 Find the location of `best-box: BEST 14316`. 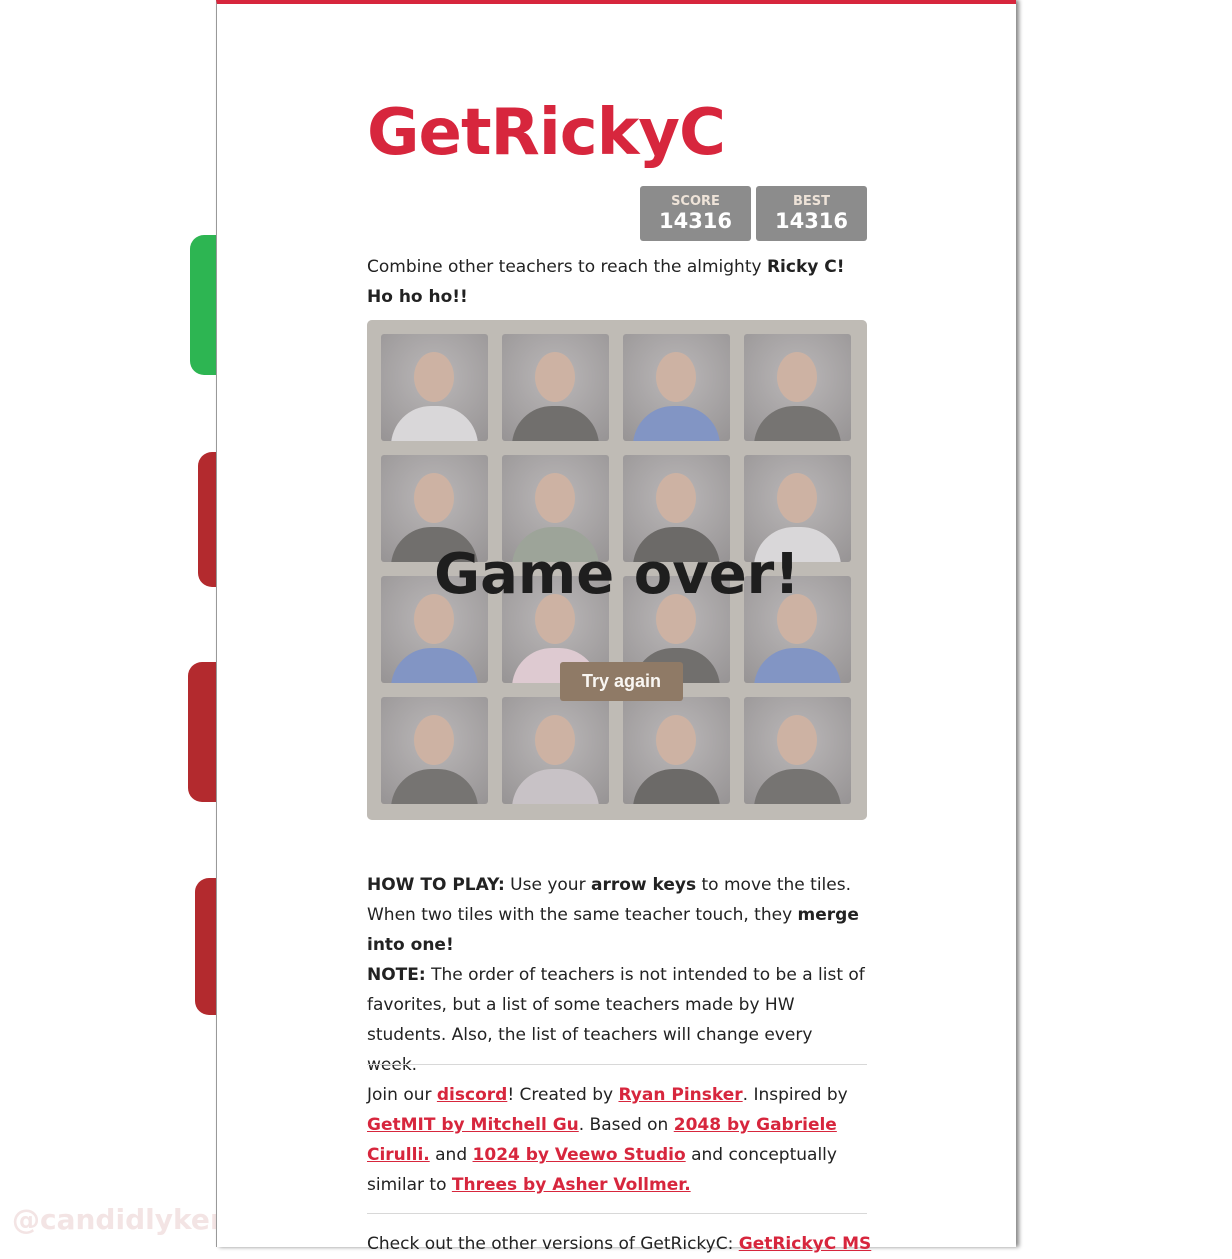

best-box: BEST 14316 is located at coordinates (811, 213).